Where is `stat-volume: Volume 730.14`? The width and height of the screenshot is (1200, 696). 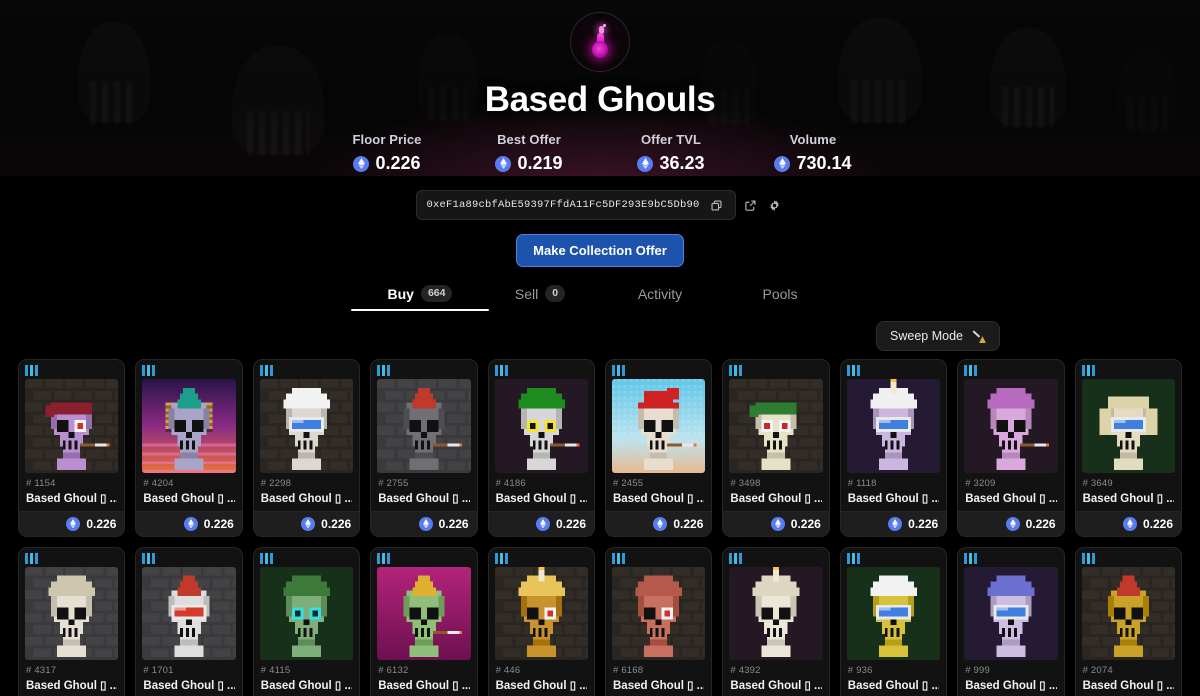 stat-volume: Volume 730.14 is located at coordinates (813, 153).